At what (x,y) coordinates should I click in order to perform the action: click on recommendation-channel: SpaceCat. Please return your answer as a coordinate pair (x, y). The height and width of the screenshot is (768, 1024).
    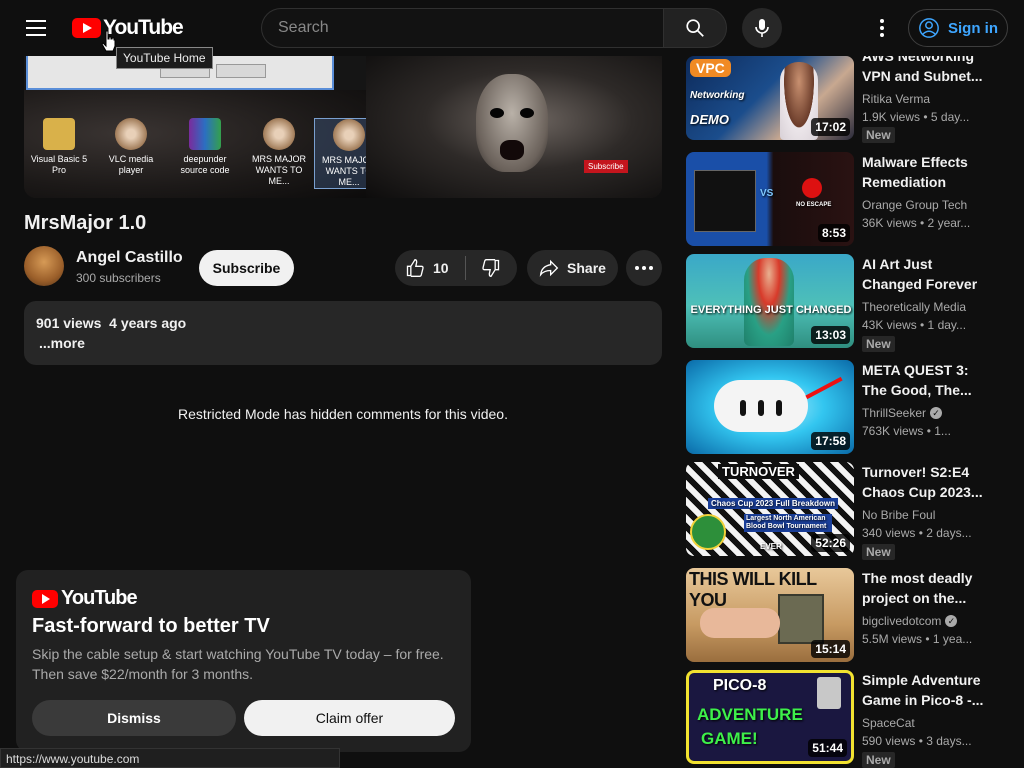
    Looking at the image, I should click on (888, 723).